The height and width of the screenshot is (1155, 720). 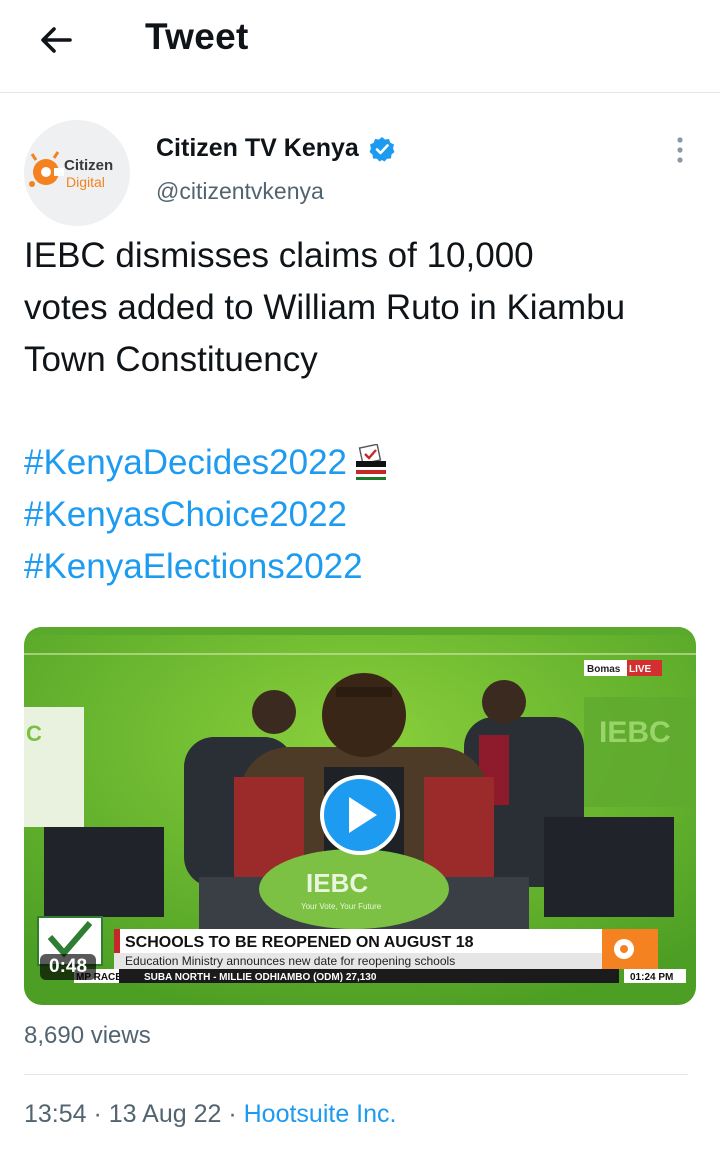 I want to click on live-tag-live: LIVE, so click(x=640, y=669).